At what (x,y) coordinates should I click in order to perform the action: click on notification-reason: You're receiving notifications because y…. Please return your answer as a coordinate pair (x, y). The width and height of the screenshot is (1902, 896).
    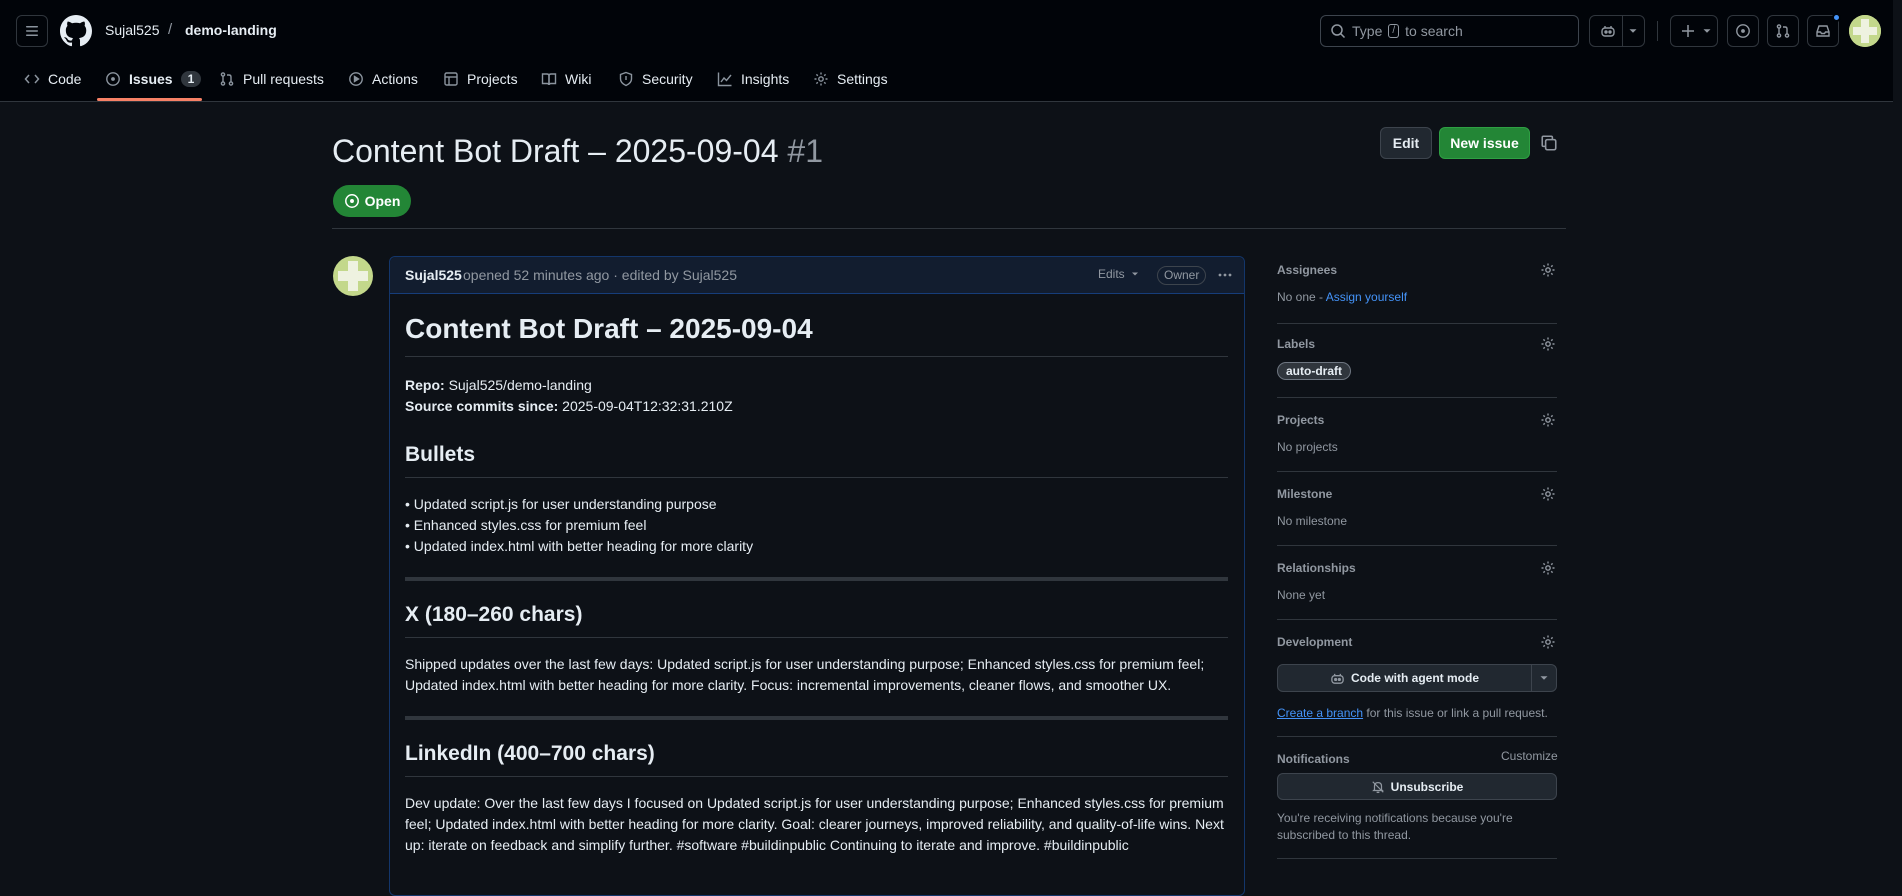
    Looking at the image, I should click on (1395, 826).